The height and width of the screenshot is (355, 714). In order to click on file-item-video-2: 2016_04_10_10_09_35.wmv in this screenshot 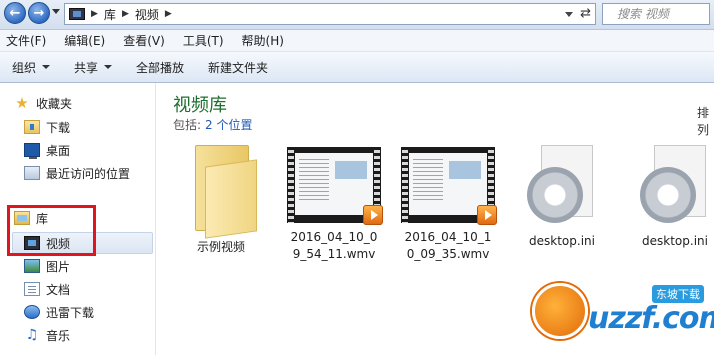, I will do `click(448, 204)`.